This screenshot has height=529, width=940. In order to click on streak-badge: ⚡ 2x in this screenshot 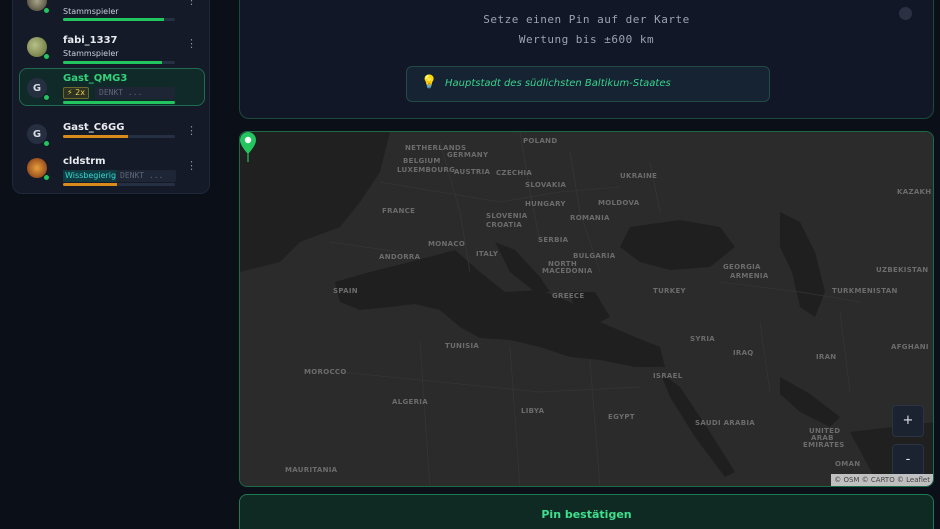, I will do `click(76, 93)`.